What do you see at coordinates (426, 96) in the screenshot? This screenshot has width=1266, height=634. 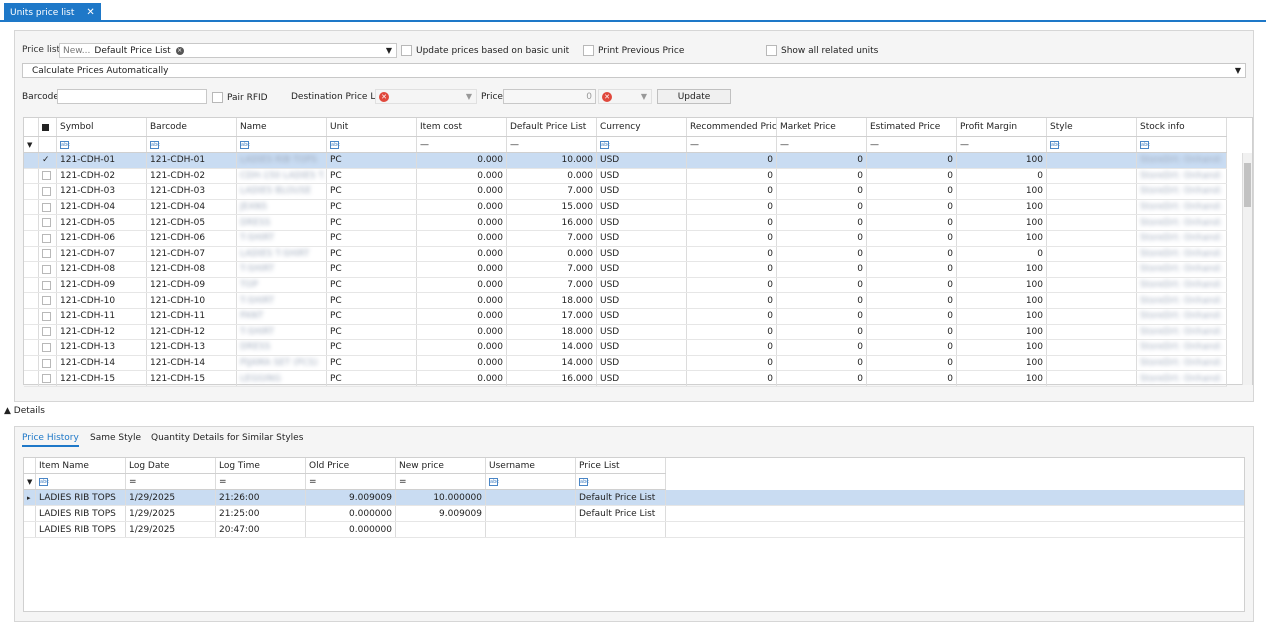 I see `dest-price-list-combo: ✕ ▼` at bounding box center [426, 96].